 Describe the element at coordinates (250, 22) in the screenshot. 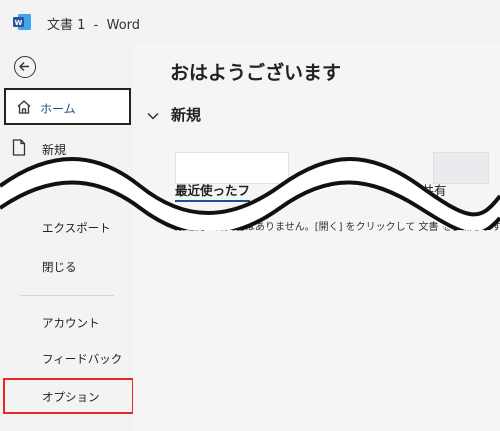

I see `title-bar: W 文書 1 - Word` at that location.